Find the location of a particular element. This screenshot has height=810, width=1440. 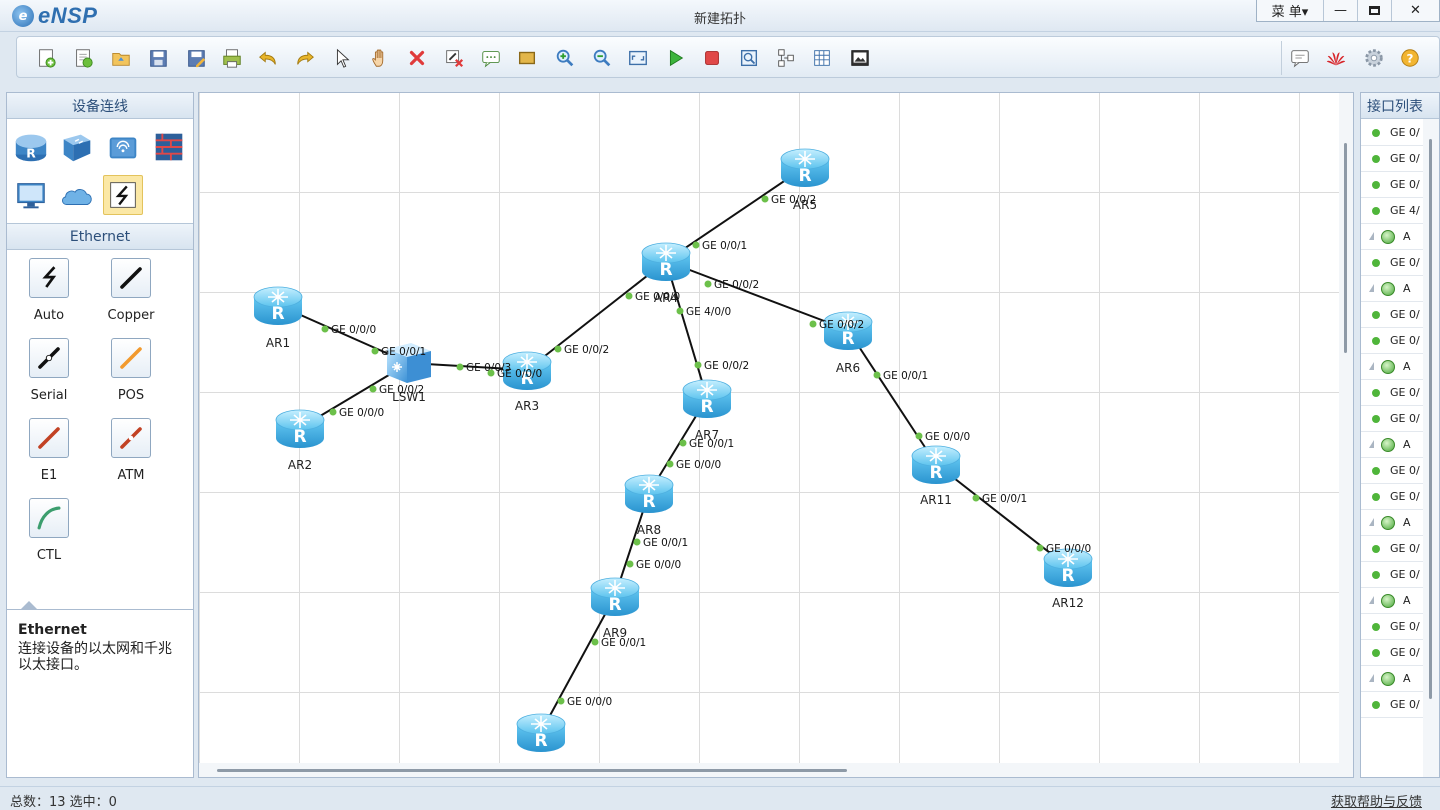

delete-all-links-button is located at coordinates (454, 58).